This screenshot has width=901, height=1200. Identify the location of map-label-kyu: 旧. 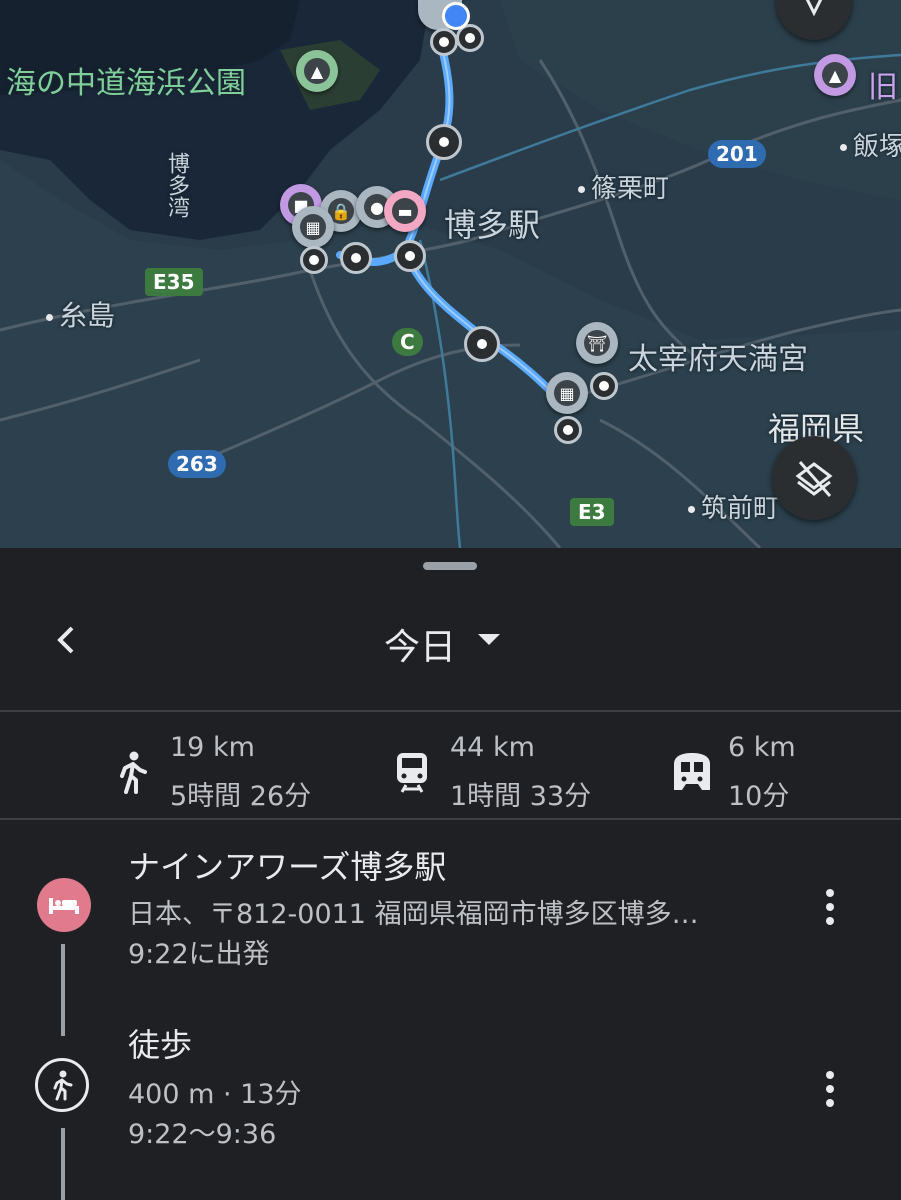
(883, 87).